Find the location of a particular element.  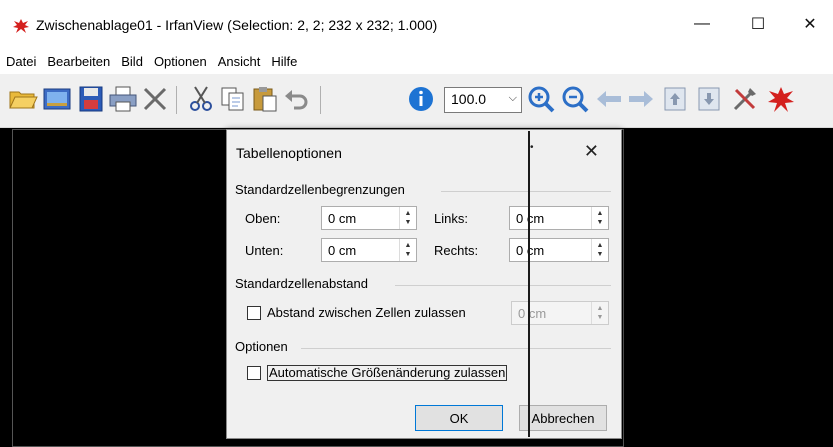

zoom-select: 100.0 ⌵ is located at coordinates (483, 100).